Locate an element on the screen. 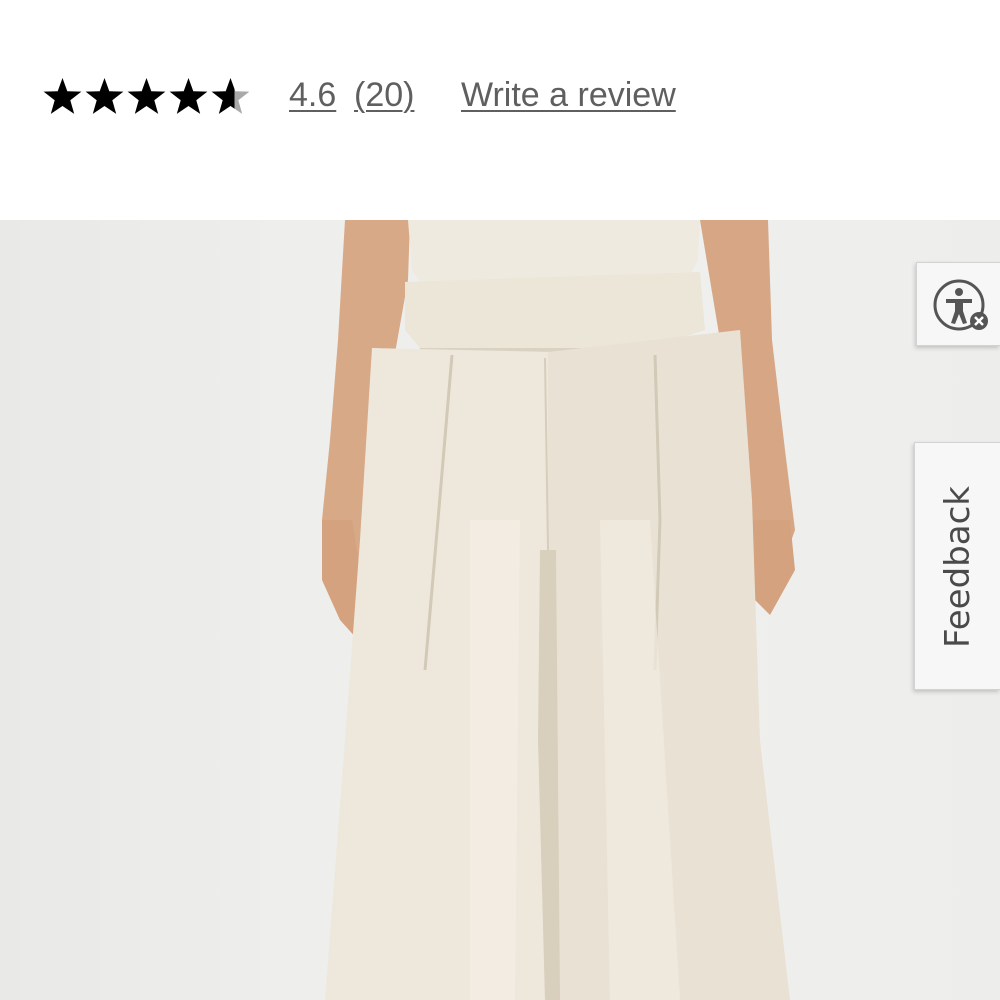 The height and width of the screenshot is (1000, 1000). accessibility-icon is located at coordinates (960, 305).